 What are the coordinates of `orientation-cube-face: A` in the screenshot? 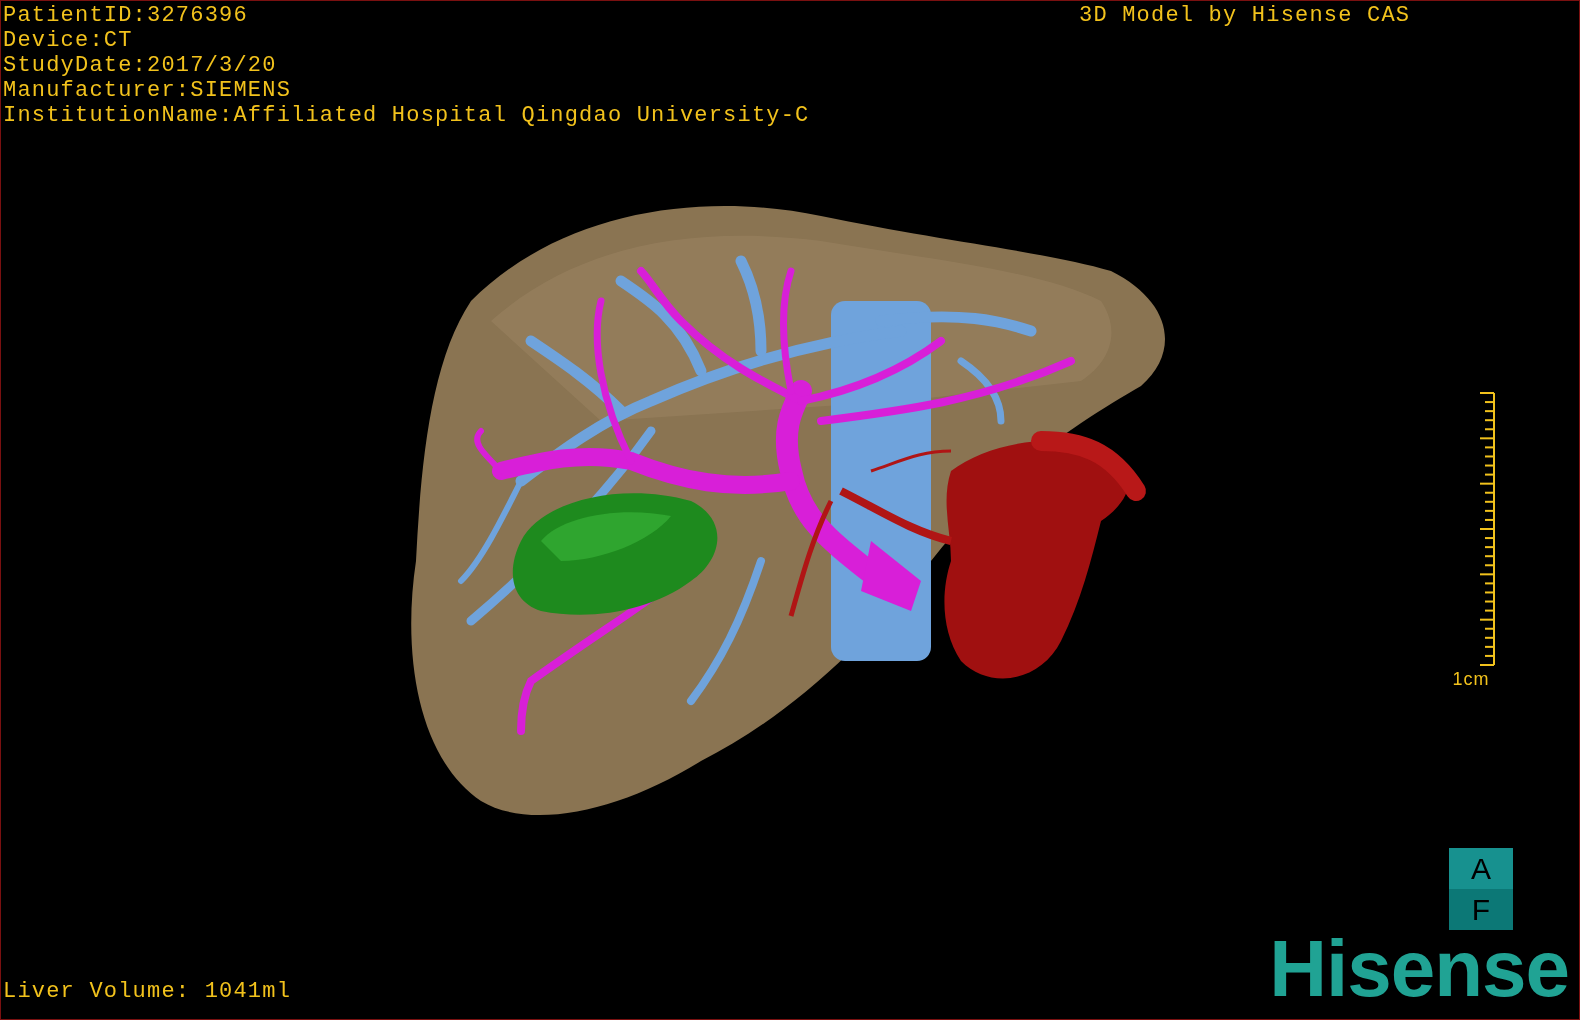 It's located at (1481, 868).